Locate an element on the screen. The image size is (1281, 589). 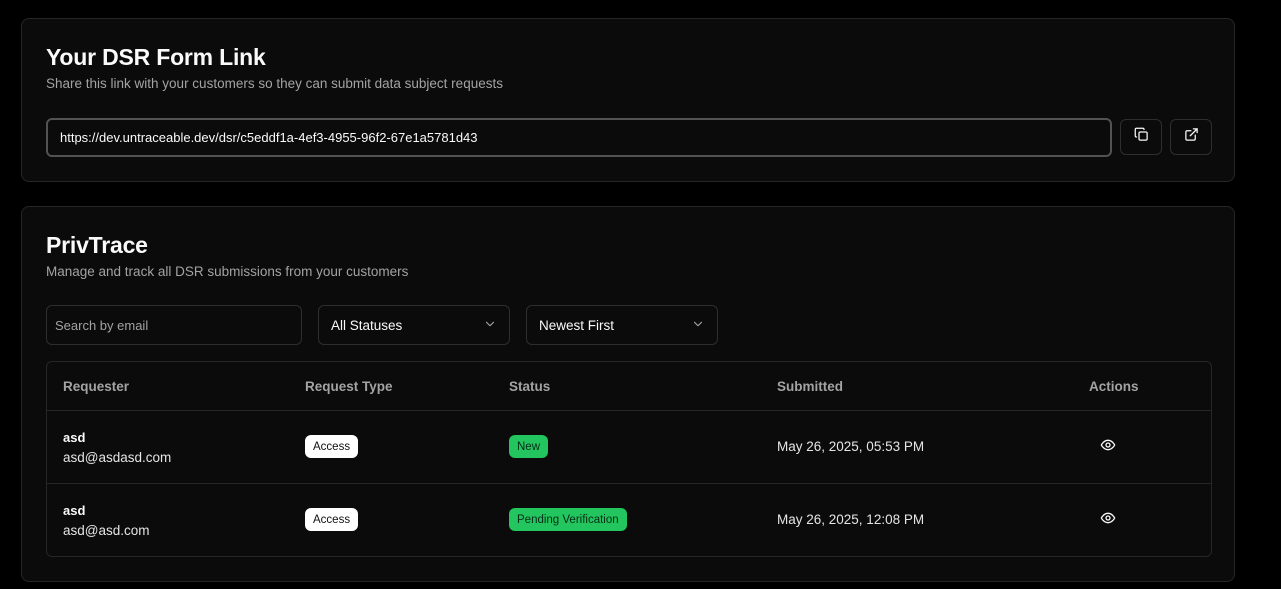
sort-value: Newest First is located at coordinates (577, 325).